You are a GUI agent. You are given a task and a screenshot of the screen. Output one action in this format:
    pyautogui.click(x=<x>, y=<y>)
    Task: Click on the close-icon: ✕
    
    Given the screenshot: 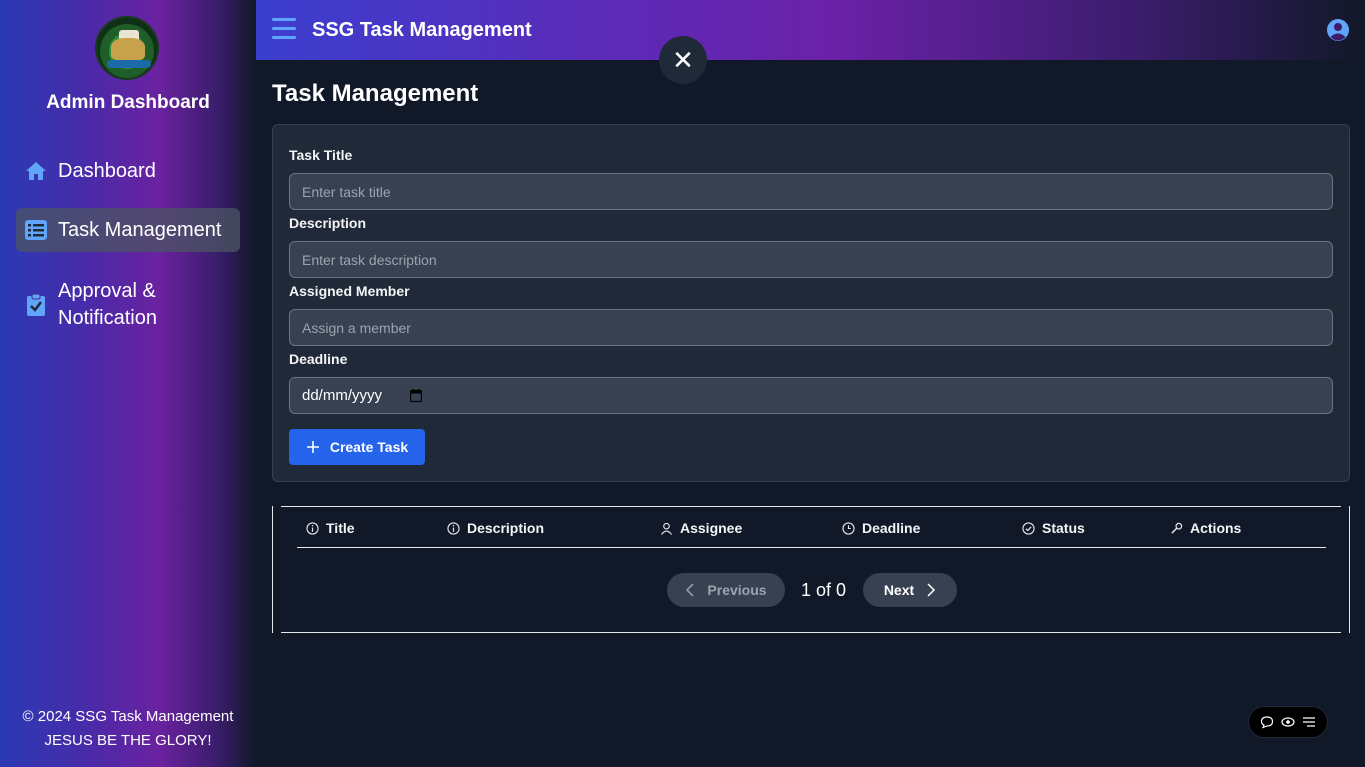 What is the action you would take?
    pyautogui.click(x=683, y=60)
    